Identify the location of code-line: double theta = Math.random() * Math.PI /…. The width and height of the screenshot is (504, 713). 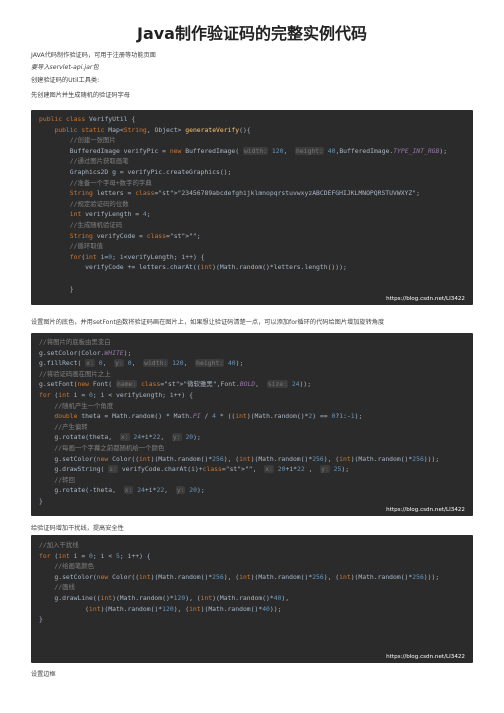
(208, 416).